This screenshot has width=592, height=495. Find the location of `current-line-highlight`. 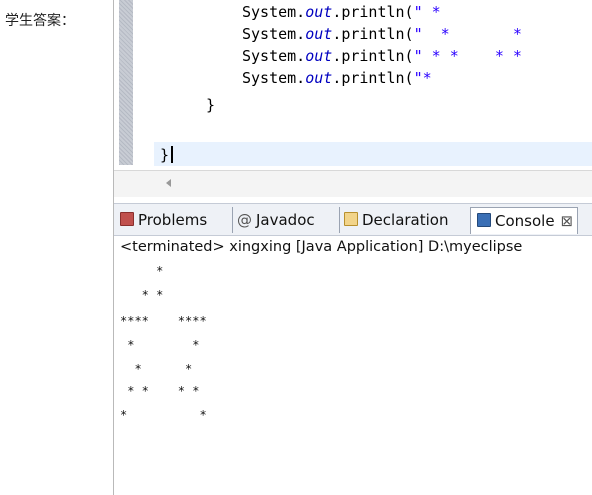

current-line-highlight is located at coordinates (373, 154).